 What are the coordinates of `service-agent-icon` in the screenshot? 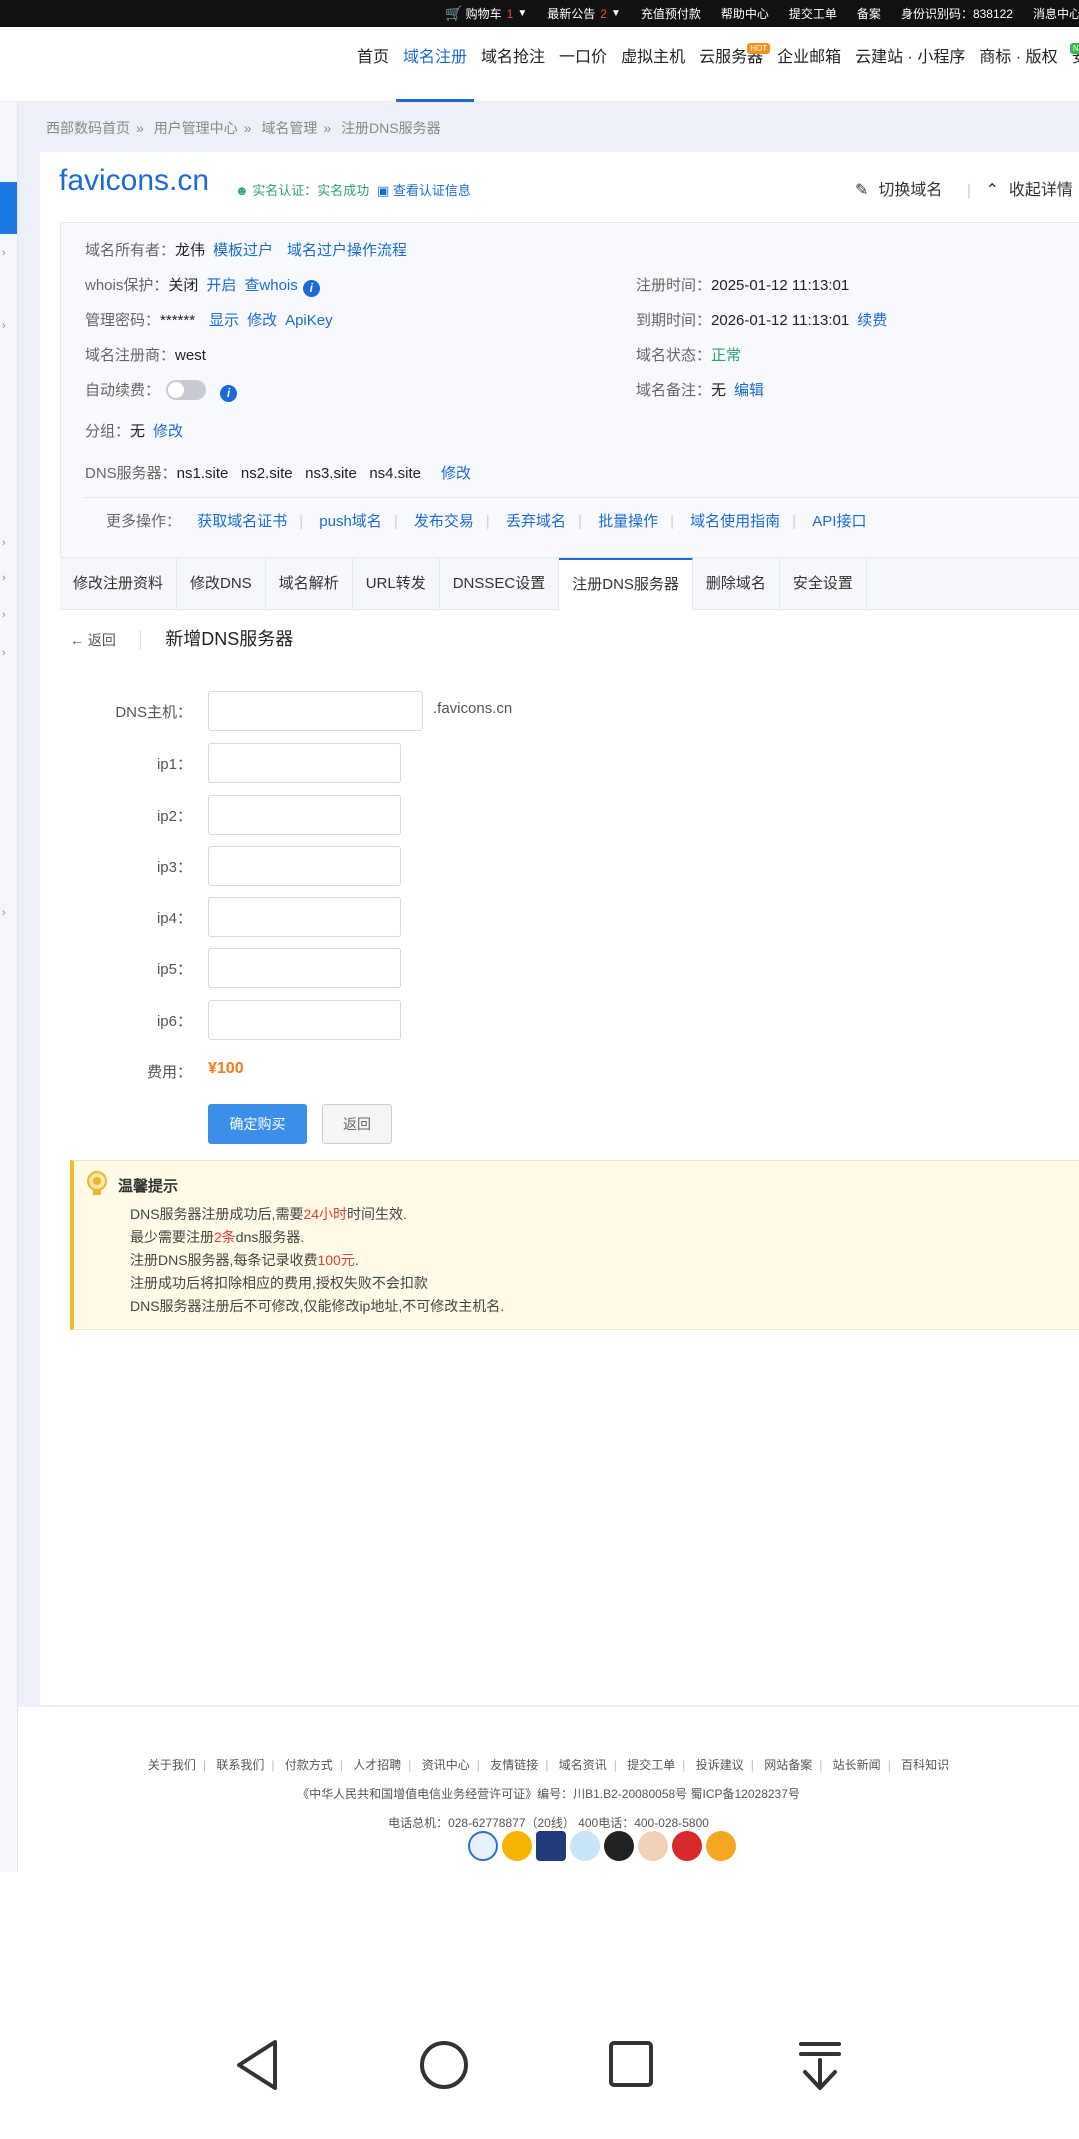 It's located at (585, 1846).